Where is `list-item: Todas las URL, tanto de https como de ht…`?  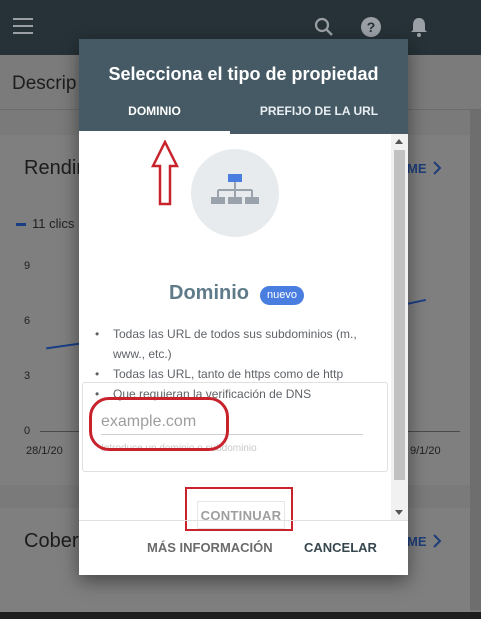
list-item: Todas las URL, tanto de https como de ht… is located at coordinates (236, 374).